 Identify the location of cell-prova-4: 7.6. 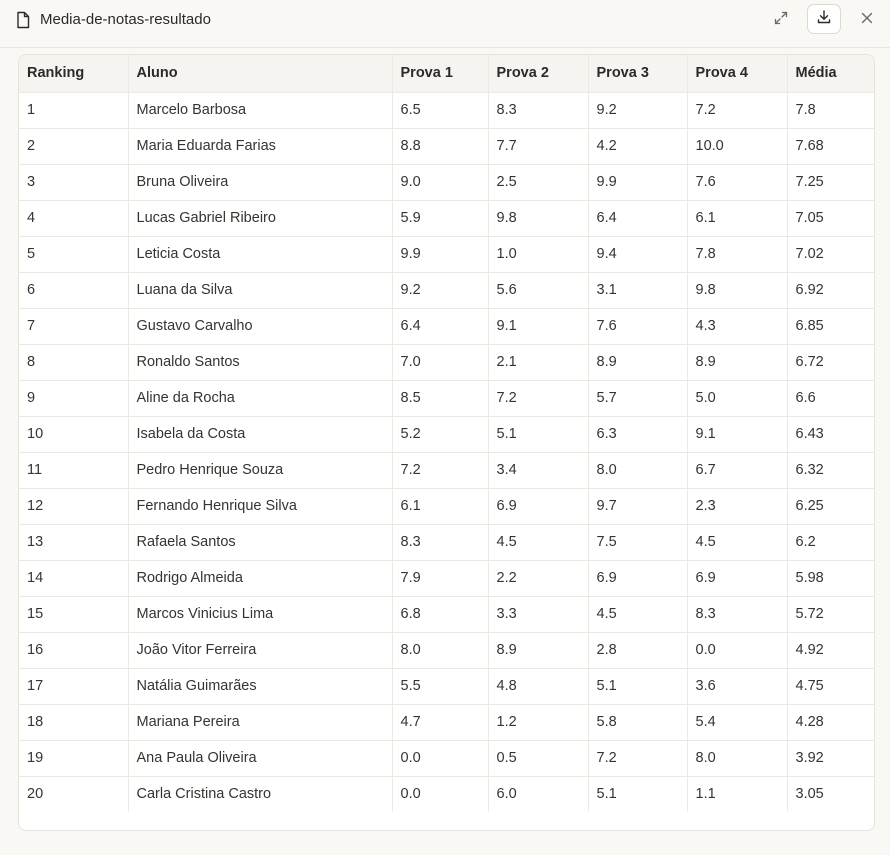
(737, 182).